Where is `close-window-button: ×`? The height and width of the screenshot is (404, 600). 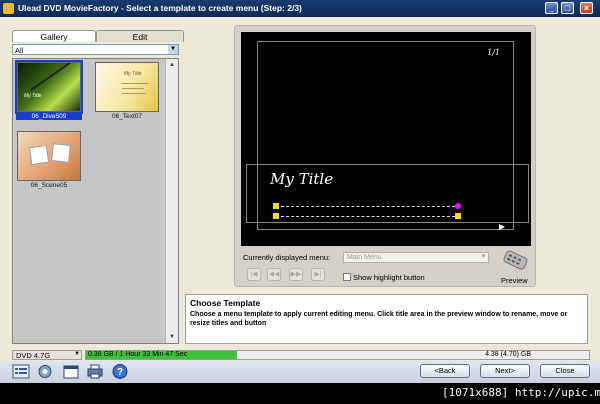 close-window-button: × is located at coordinates (586, 8).